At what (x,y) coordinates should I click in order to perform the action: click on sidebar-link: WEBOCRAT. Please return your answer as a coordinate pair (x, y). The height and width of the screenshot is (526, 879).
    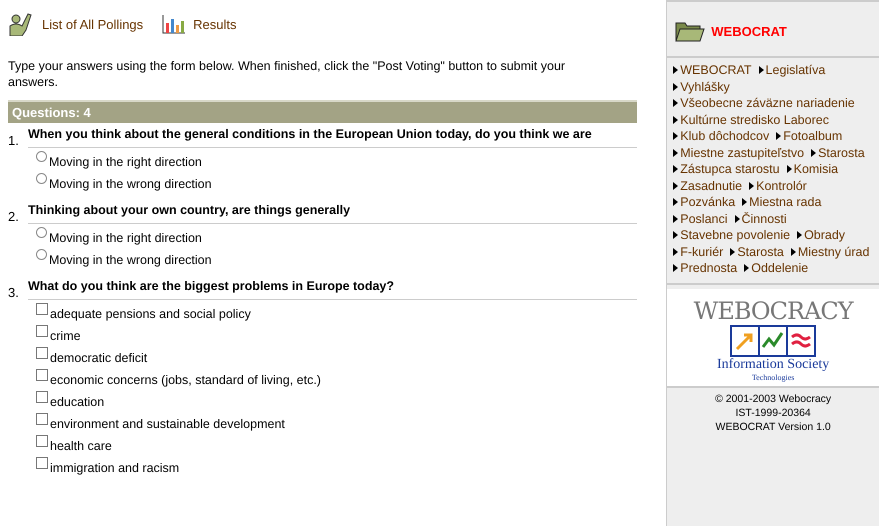
    Looking at the image, I should click on (712, 70).